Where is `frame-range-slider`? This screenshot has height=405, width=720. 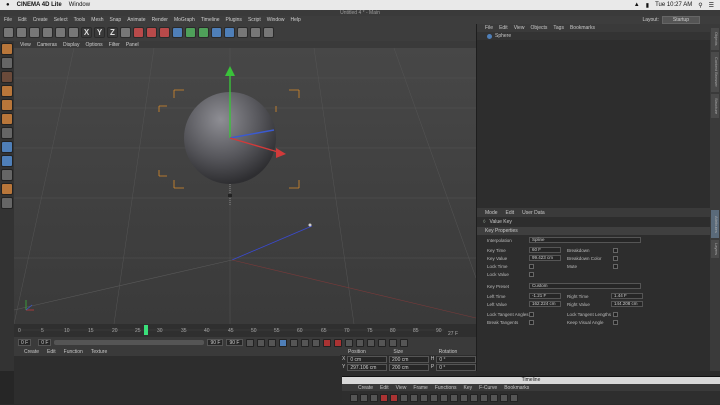
frame-range-slider is located at coordinates (129, 342).